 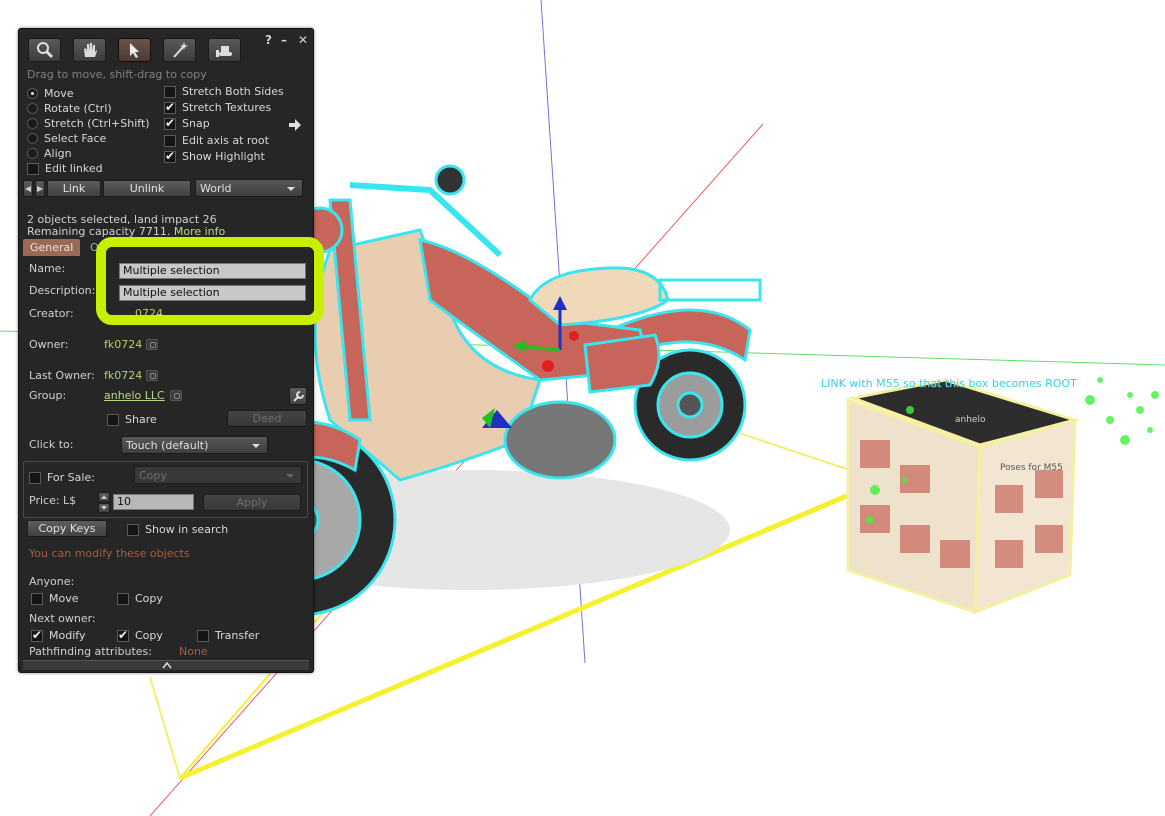 What do you see at coordinates (134, 395) in the screenshot?
I see `group-value: anhelo LLC` at bounding box center [134, 395].